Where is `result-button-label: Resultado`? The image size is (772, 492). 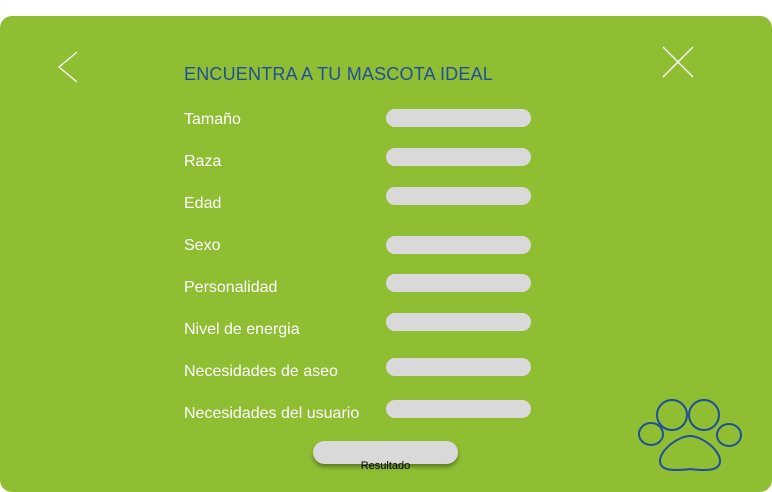
result-button-label: Resultado is located at coordinates (385, 466).